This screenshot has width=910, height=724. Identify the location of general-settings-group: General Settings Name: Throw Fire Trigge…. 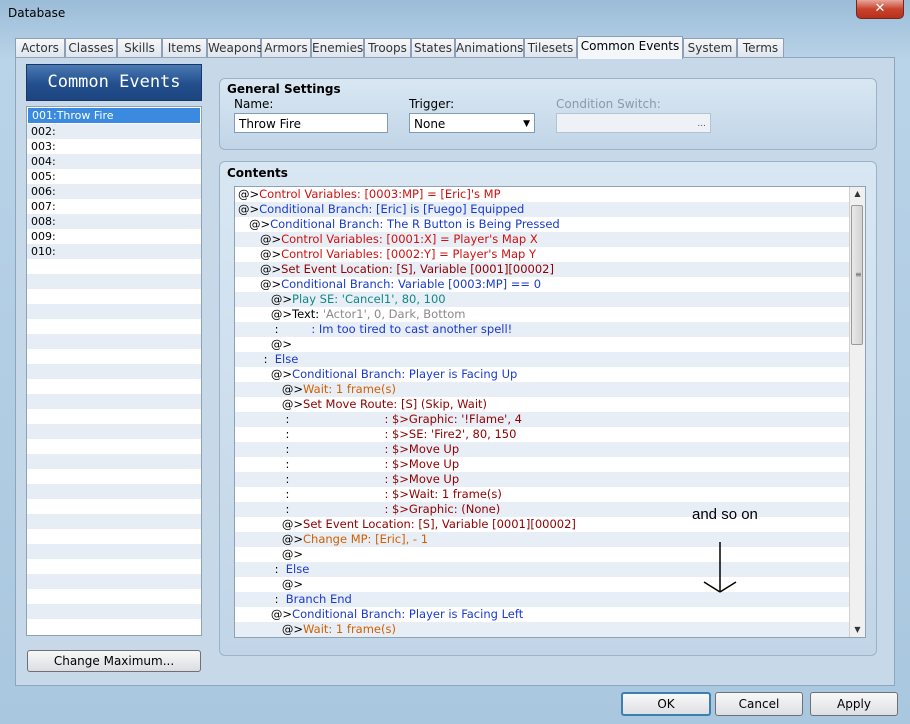
(548, 114).